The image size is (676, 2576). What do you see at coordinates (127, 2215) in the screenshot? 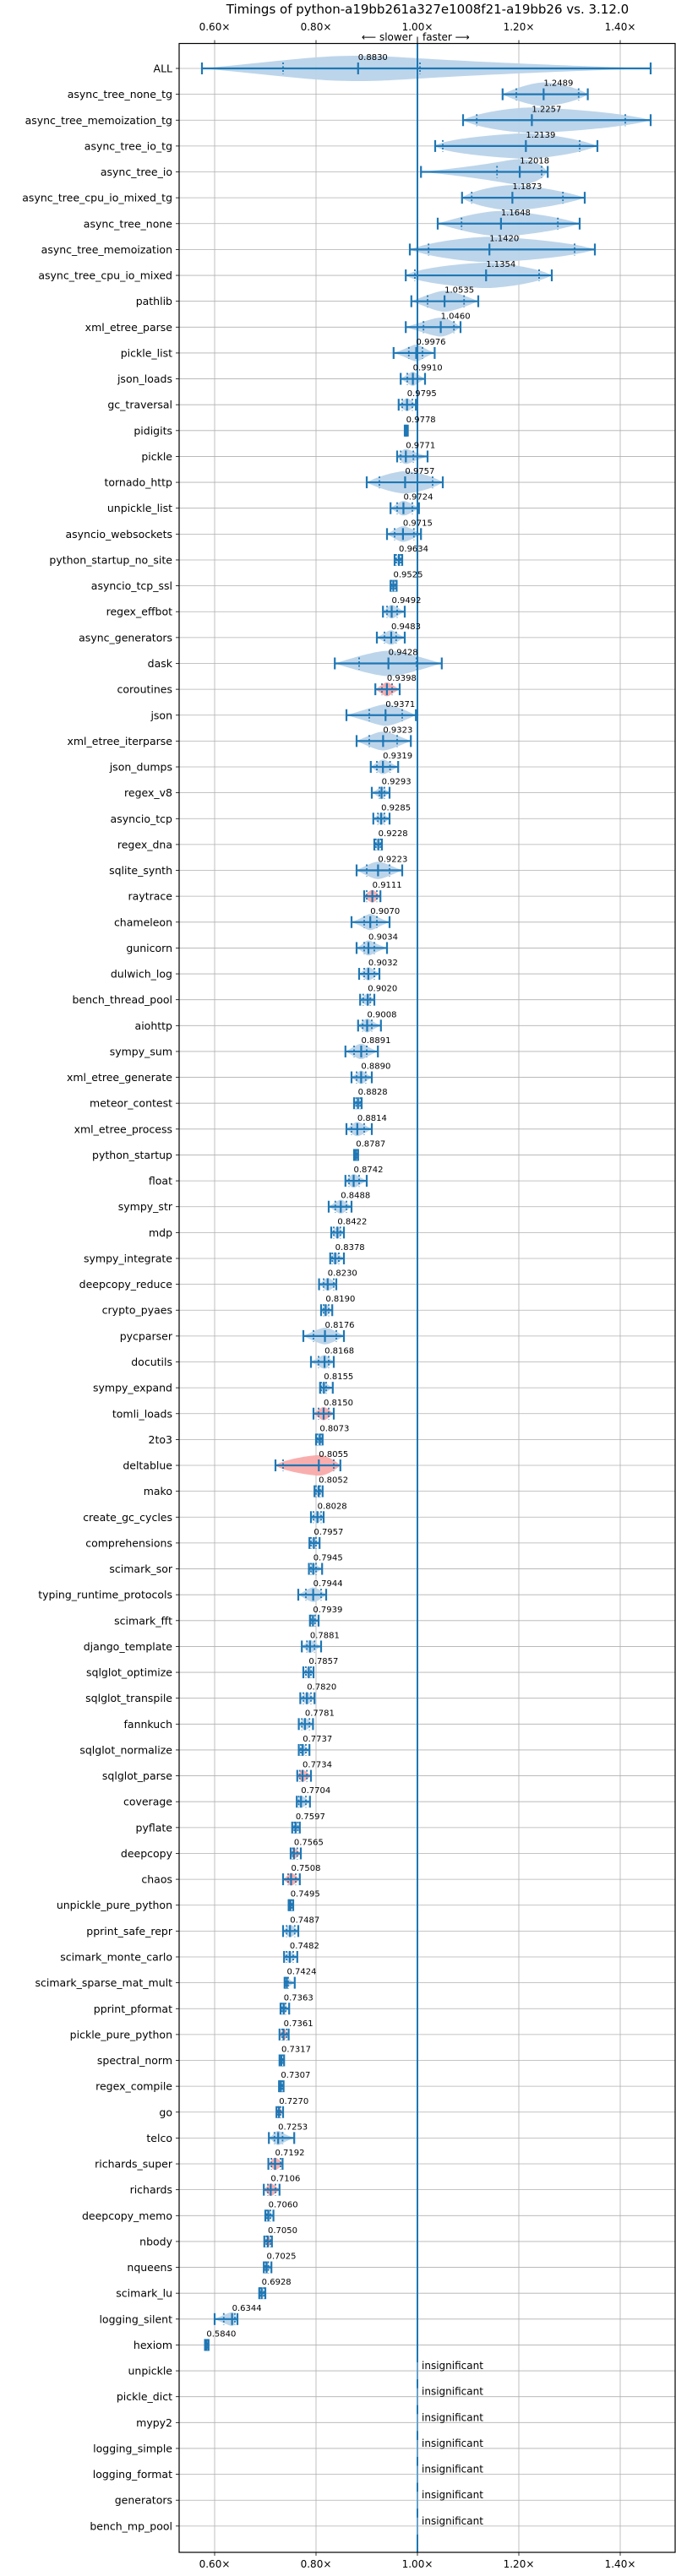
I see `benchmark-label: deepcopy_memo` at bounding box center [127, 2215].